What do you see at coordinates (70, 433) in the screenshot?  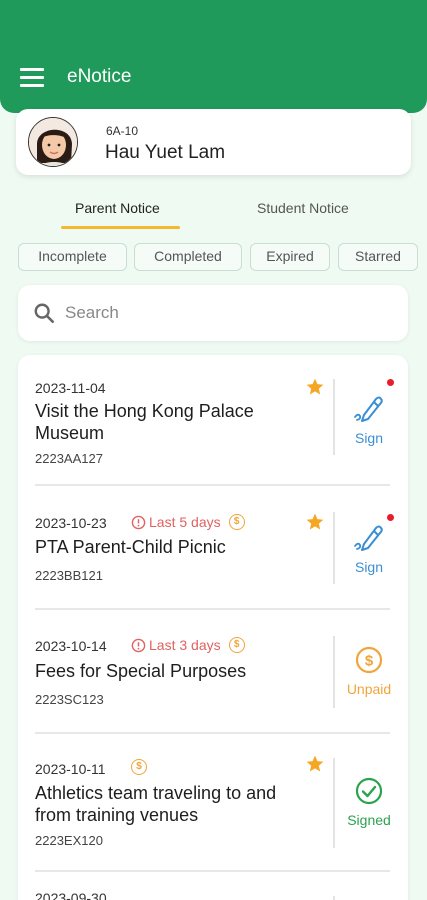 I see `notice-title-line: Museum` at bounding box center [70, 433].